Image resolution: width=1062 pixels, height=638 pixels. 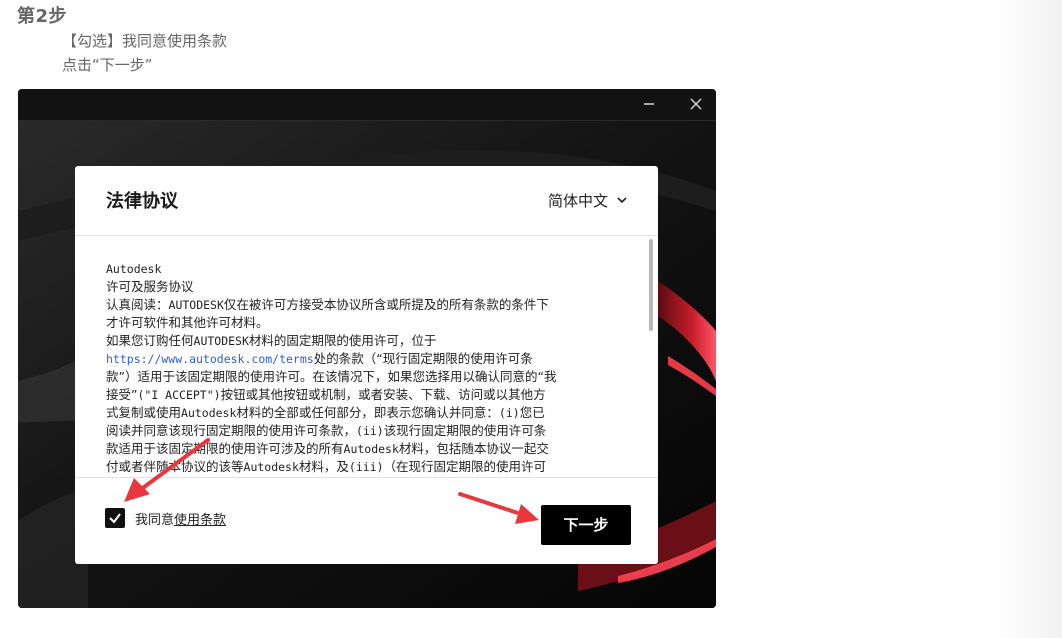 I want to click on step-heading: 第2步, so click(x=42, y=16).